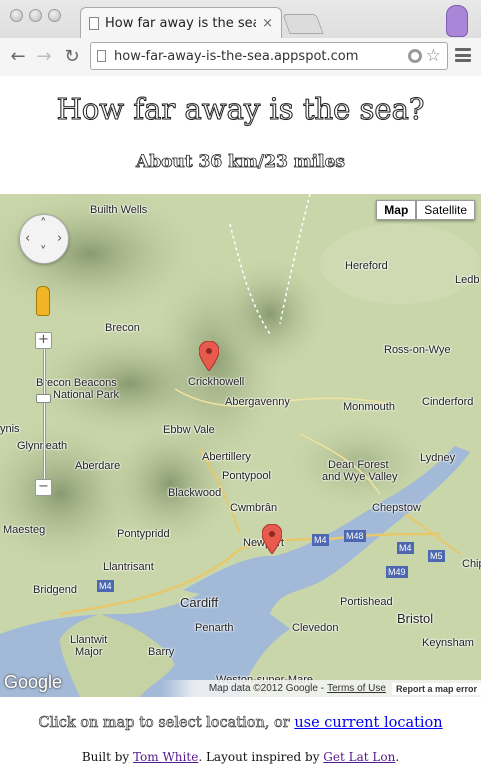 Image resolution: width=481 pixels, height=777 pixels. I want to click on pan-right-icon: ›, so click(59, 238).